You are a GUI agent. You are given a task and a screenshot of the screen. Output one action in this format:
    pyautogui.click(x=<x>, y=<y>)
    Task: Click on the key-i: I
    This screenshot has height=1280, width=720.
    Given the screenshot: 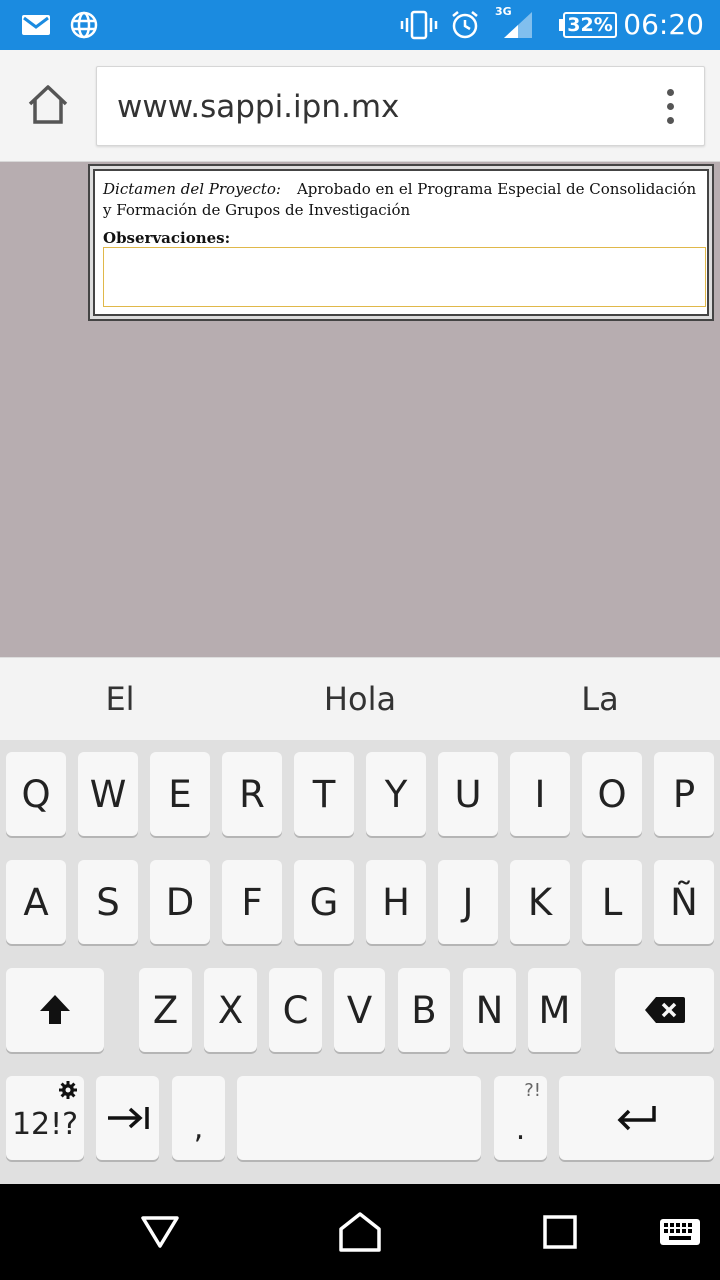 What is the action you would take?
    pyautogui.click(x=540, y=794)
    